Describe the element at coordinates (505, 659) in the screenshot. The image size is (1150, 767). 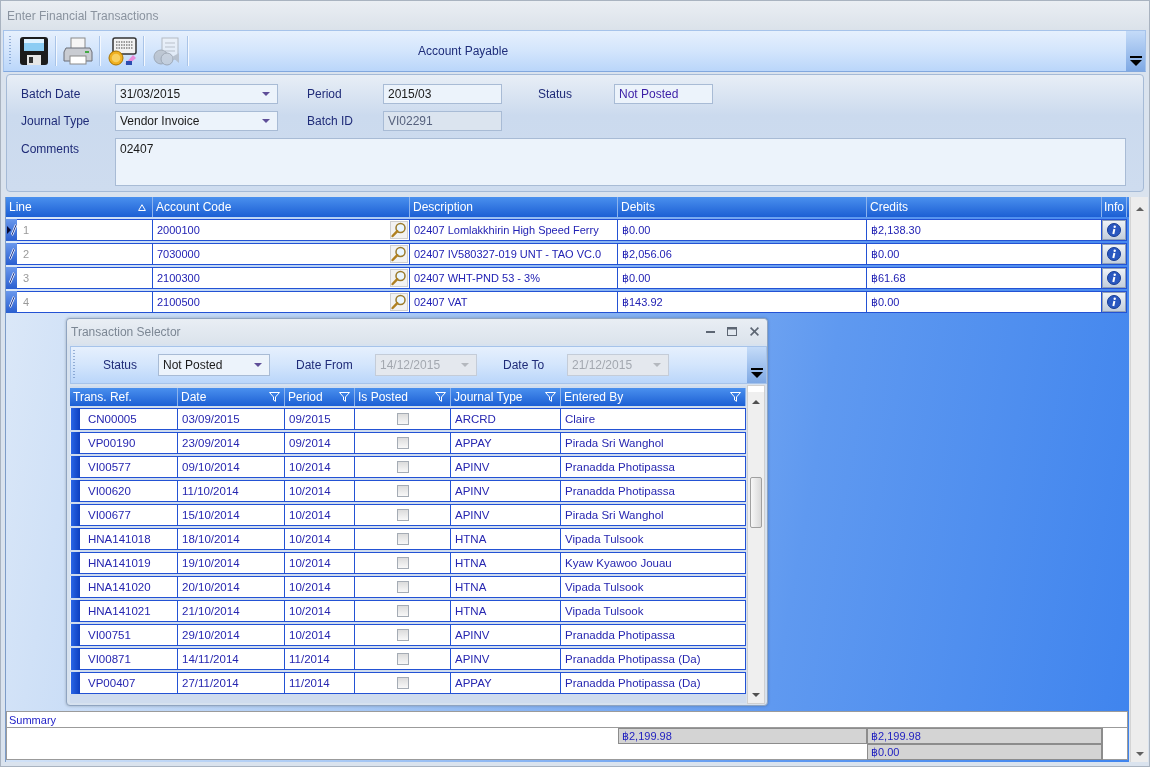
I see `journal-type: APINV` at that location.